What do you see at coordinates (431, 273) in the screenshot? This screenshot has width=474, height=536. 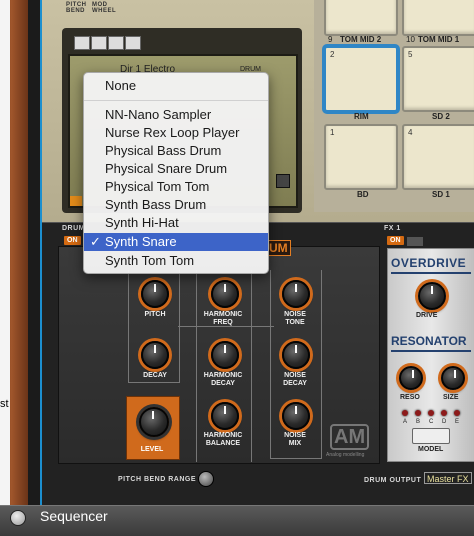 I see `overdrive-rule` at bounding box center [431, 273].